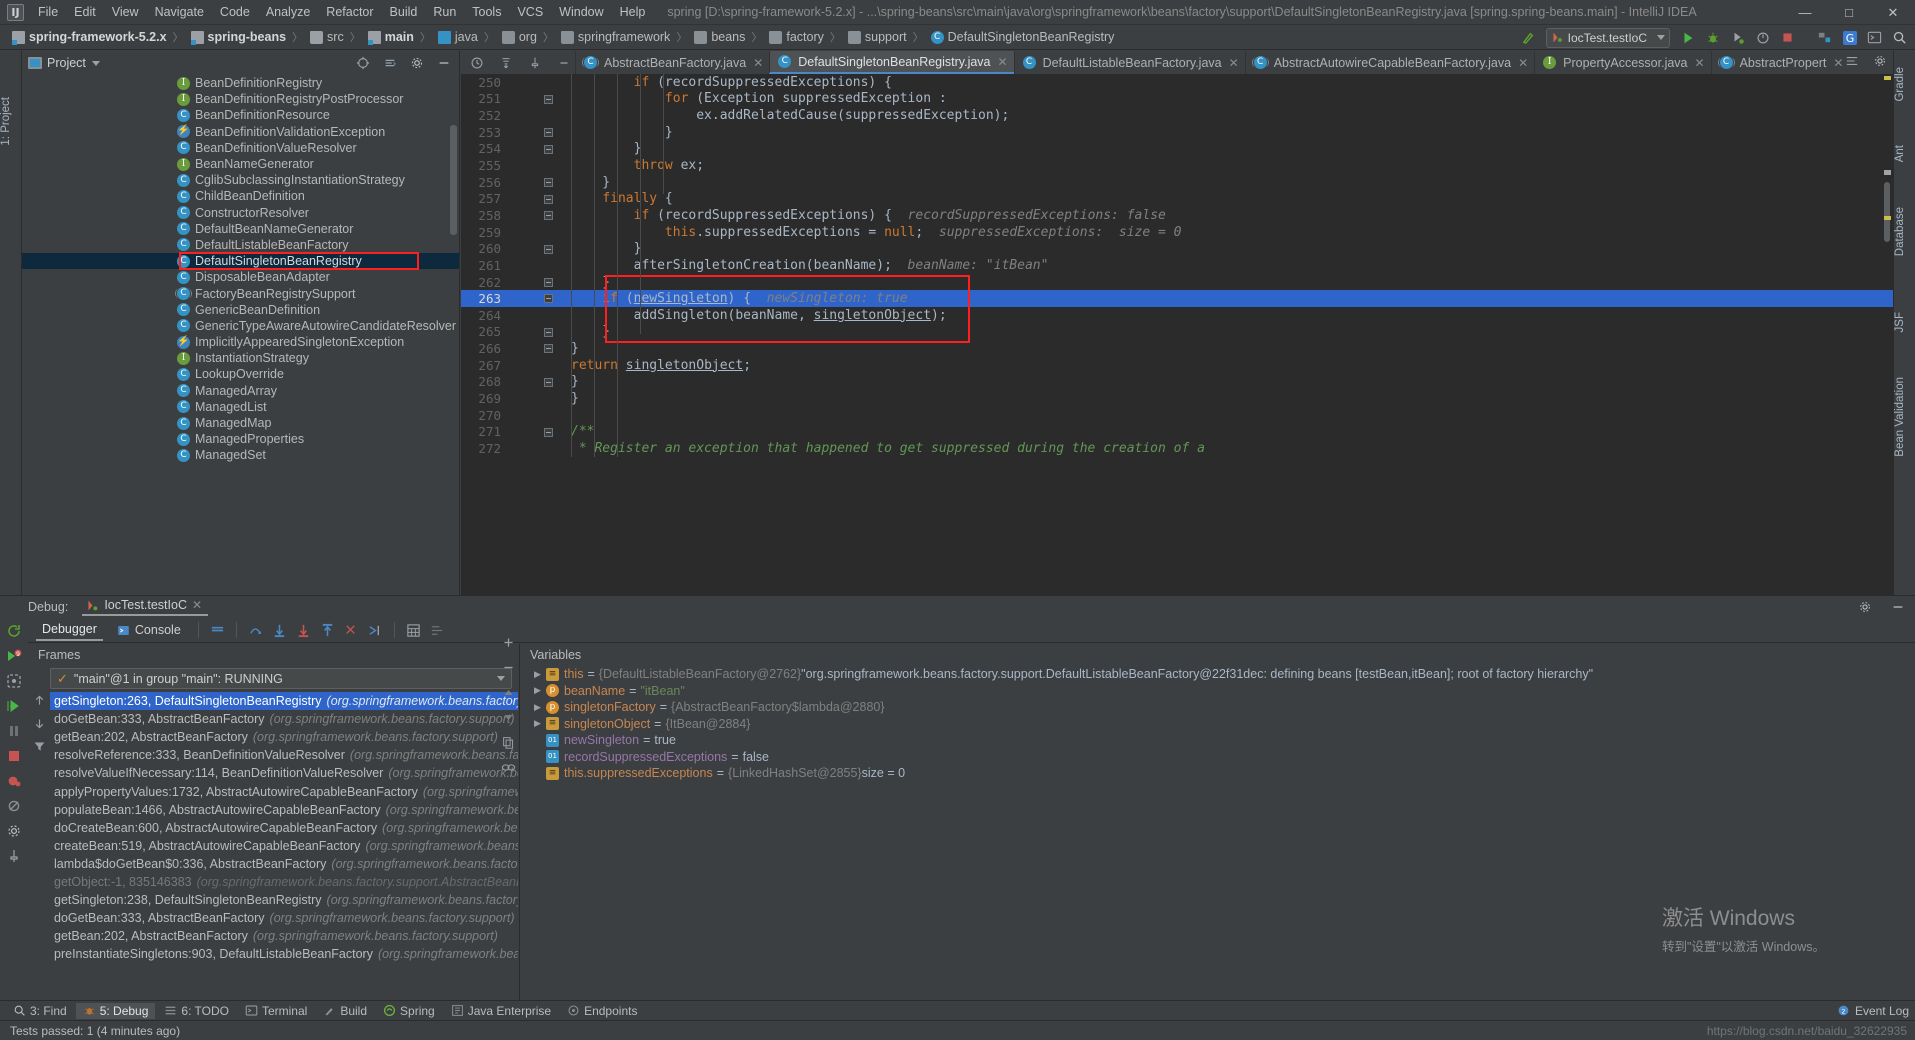  I want to click on rail-tab-1-project: 1: Project, so click(11, 121).